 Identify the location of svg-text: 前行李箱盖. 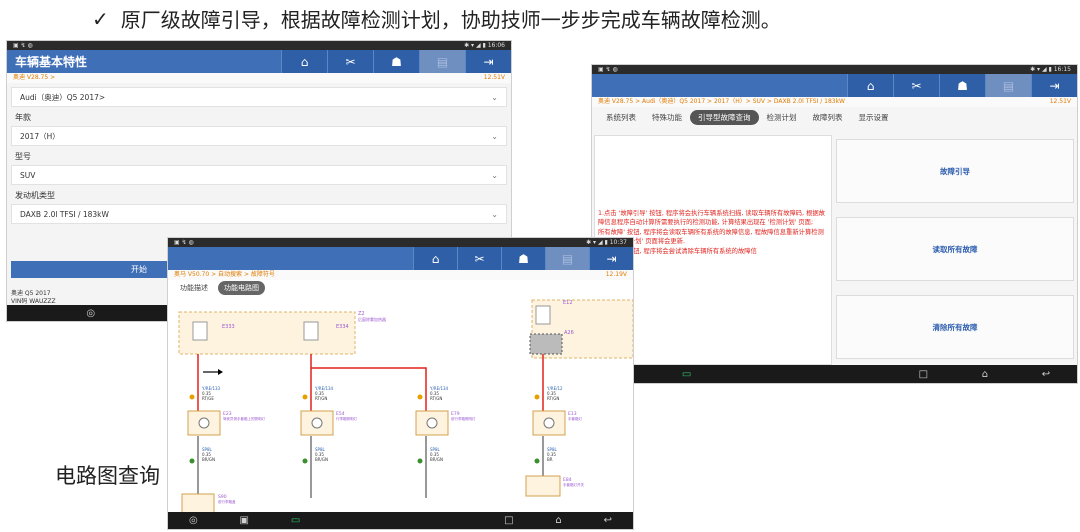
(227, 501).